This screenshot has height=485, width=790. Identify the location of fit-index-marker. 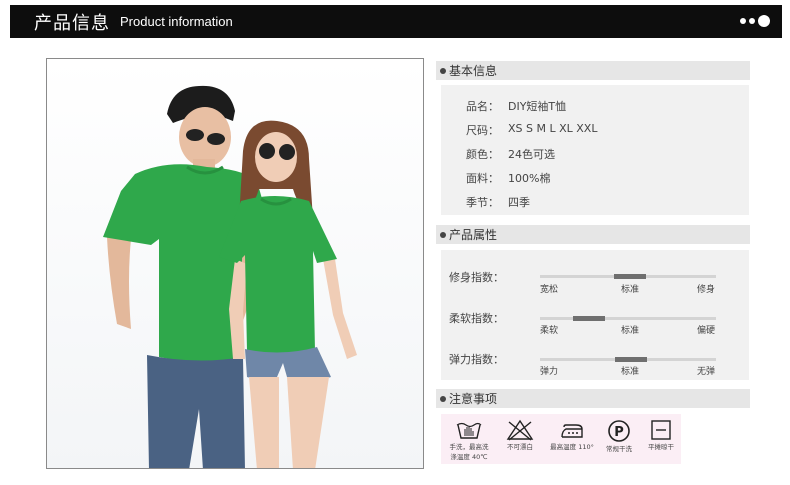
(630, 276).